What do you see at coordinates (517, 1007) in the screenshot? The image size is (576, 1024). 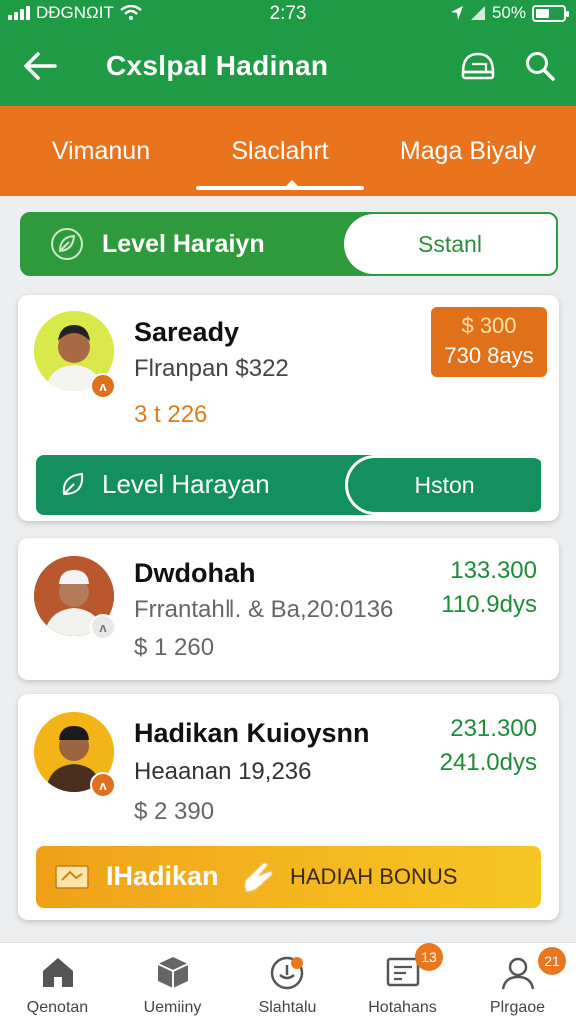 I see `nav-label: Plrgaoe` at bounding box center [517, 1007].